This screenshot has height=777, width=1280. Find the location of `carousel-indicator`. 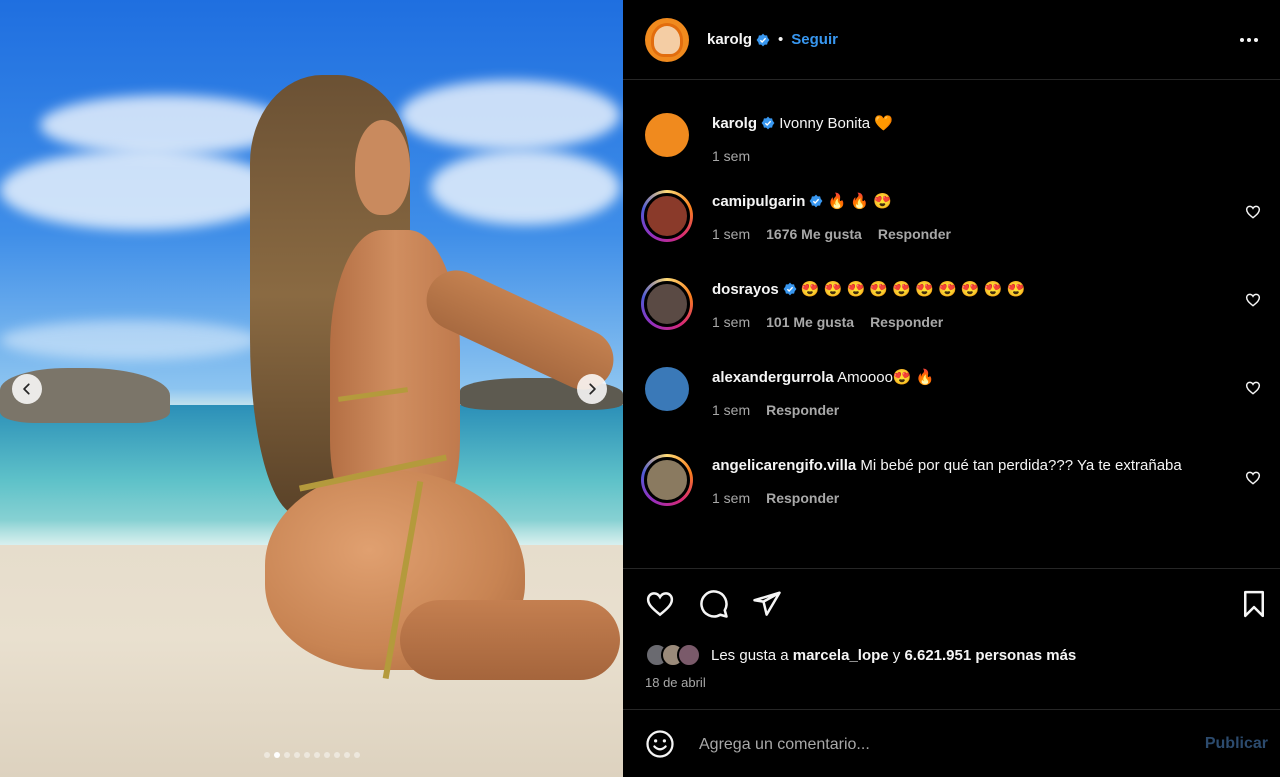

carousel-indicator is located at coordinates (311, 755).